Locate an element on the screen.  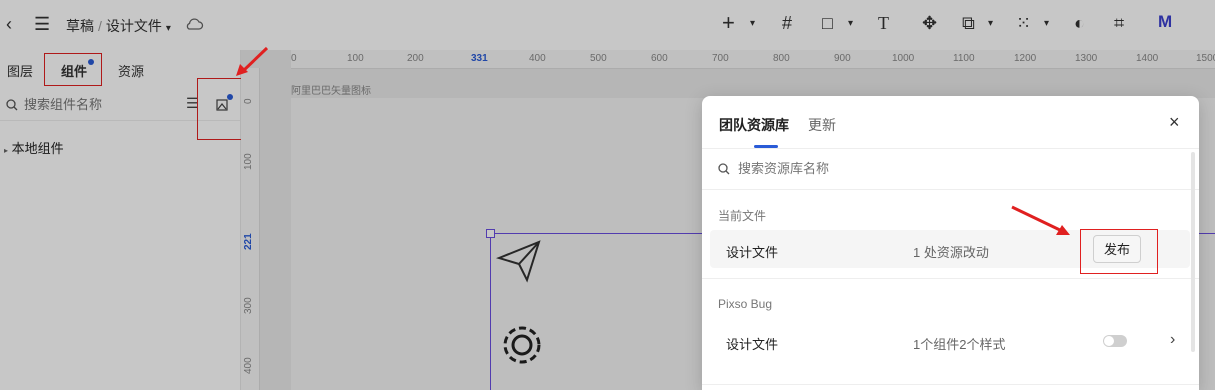
search-icon is located at coordinates (724, 169).